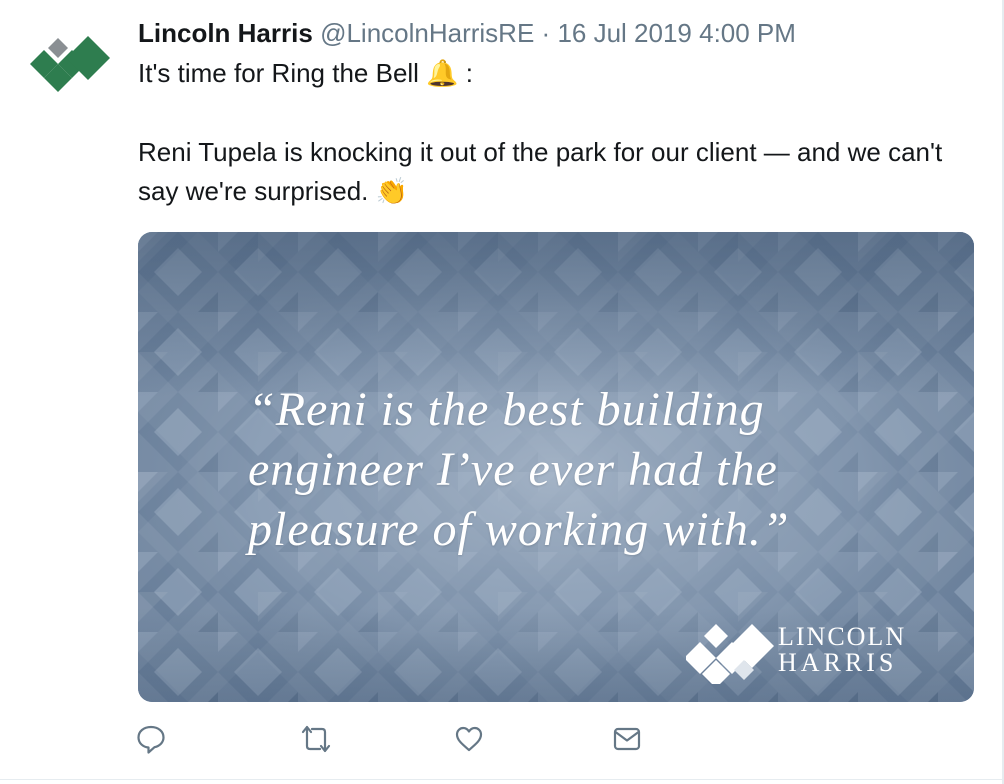 The width and height of the screenshot is (1004, 784). Describe the element at coordinates (556, 74) in the screenshot. I see `tweet-text-line1: It's time for Ring the Bell 🔔 :` at that location.